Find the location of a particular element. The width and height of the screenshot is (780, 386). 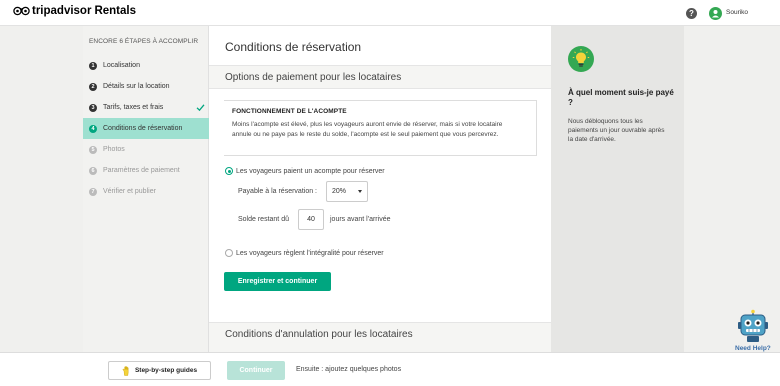

sidebar-item-photos: 5 Photos is located at coordinates (146, 149).